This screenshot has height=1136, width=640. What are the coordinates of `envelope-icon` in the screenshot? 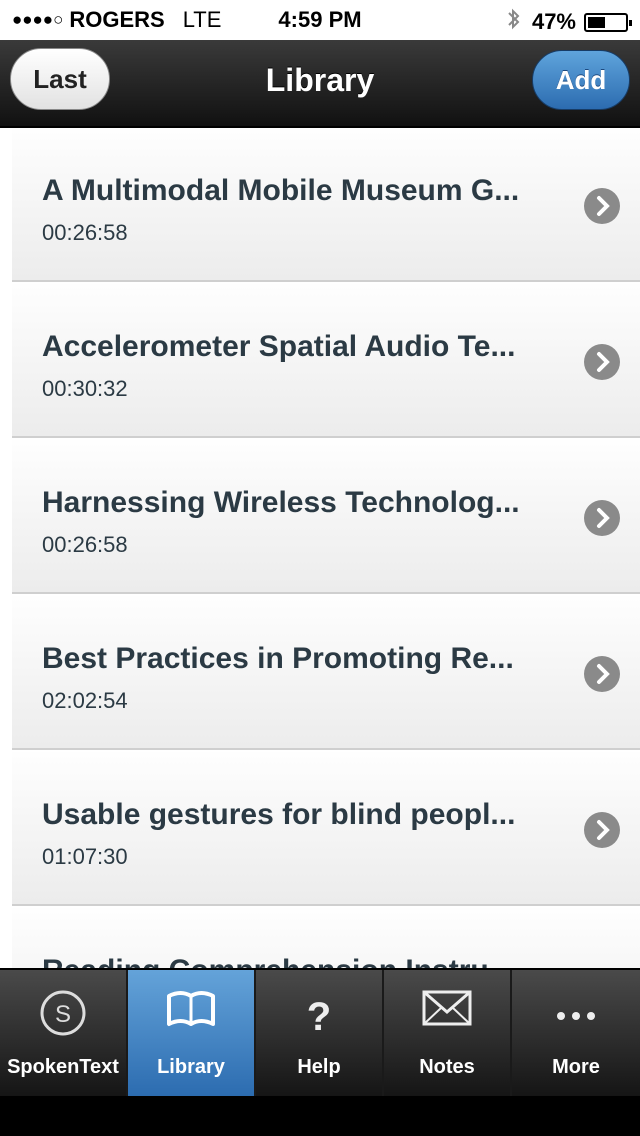 It's located at (447, 1008).